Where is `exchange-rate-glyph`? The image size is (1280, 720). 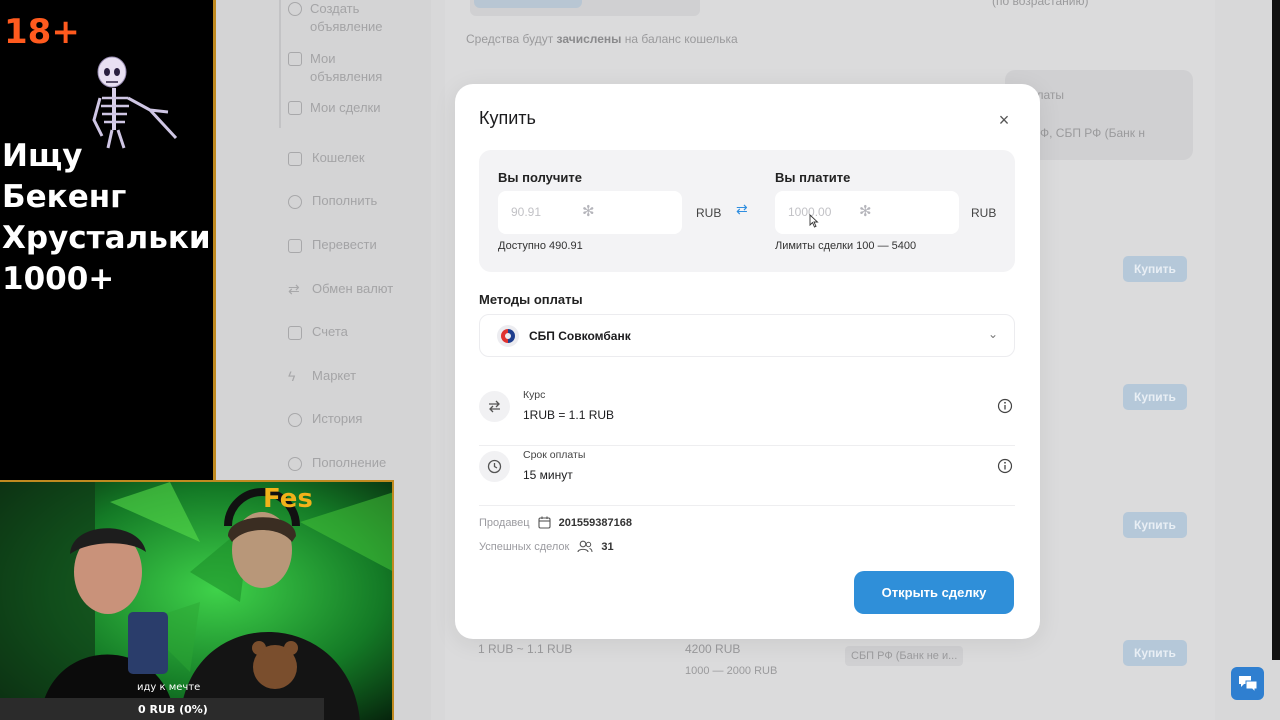 exchange-rate-glyph is located at coordinates (494, 406).